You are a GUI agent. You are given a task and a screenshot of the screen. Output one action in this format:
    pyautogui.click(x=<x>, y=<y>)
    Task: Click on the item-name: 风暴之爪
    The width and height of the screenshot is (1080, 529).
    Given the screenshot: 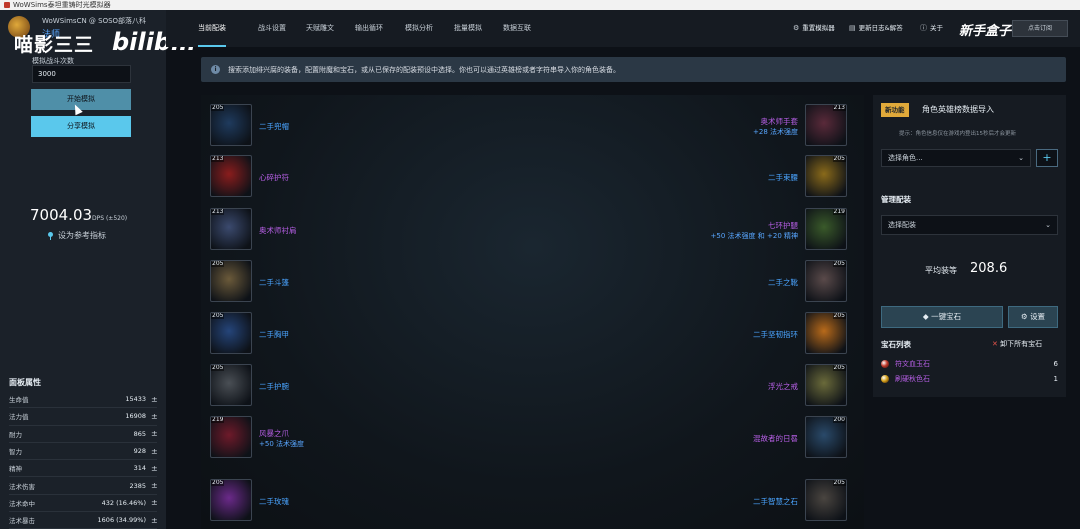 What is the action you would take?
    pyautogui.click(x=274, y=433)
    